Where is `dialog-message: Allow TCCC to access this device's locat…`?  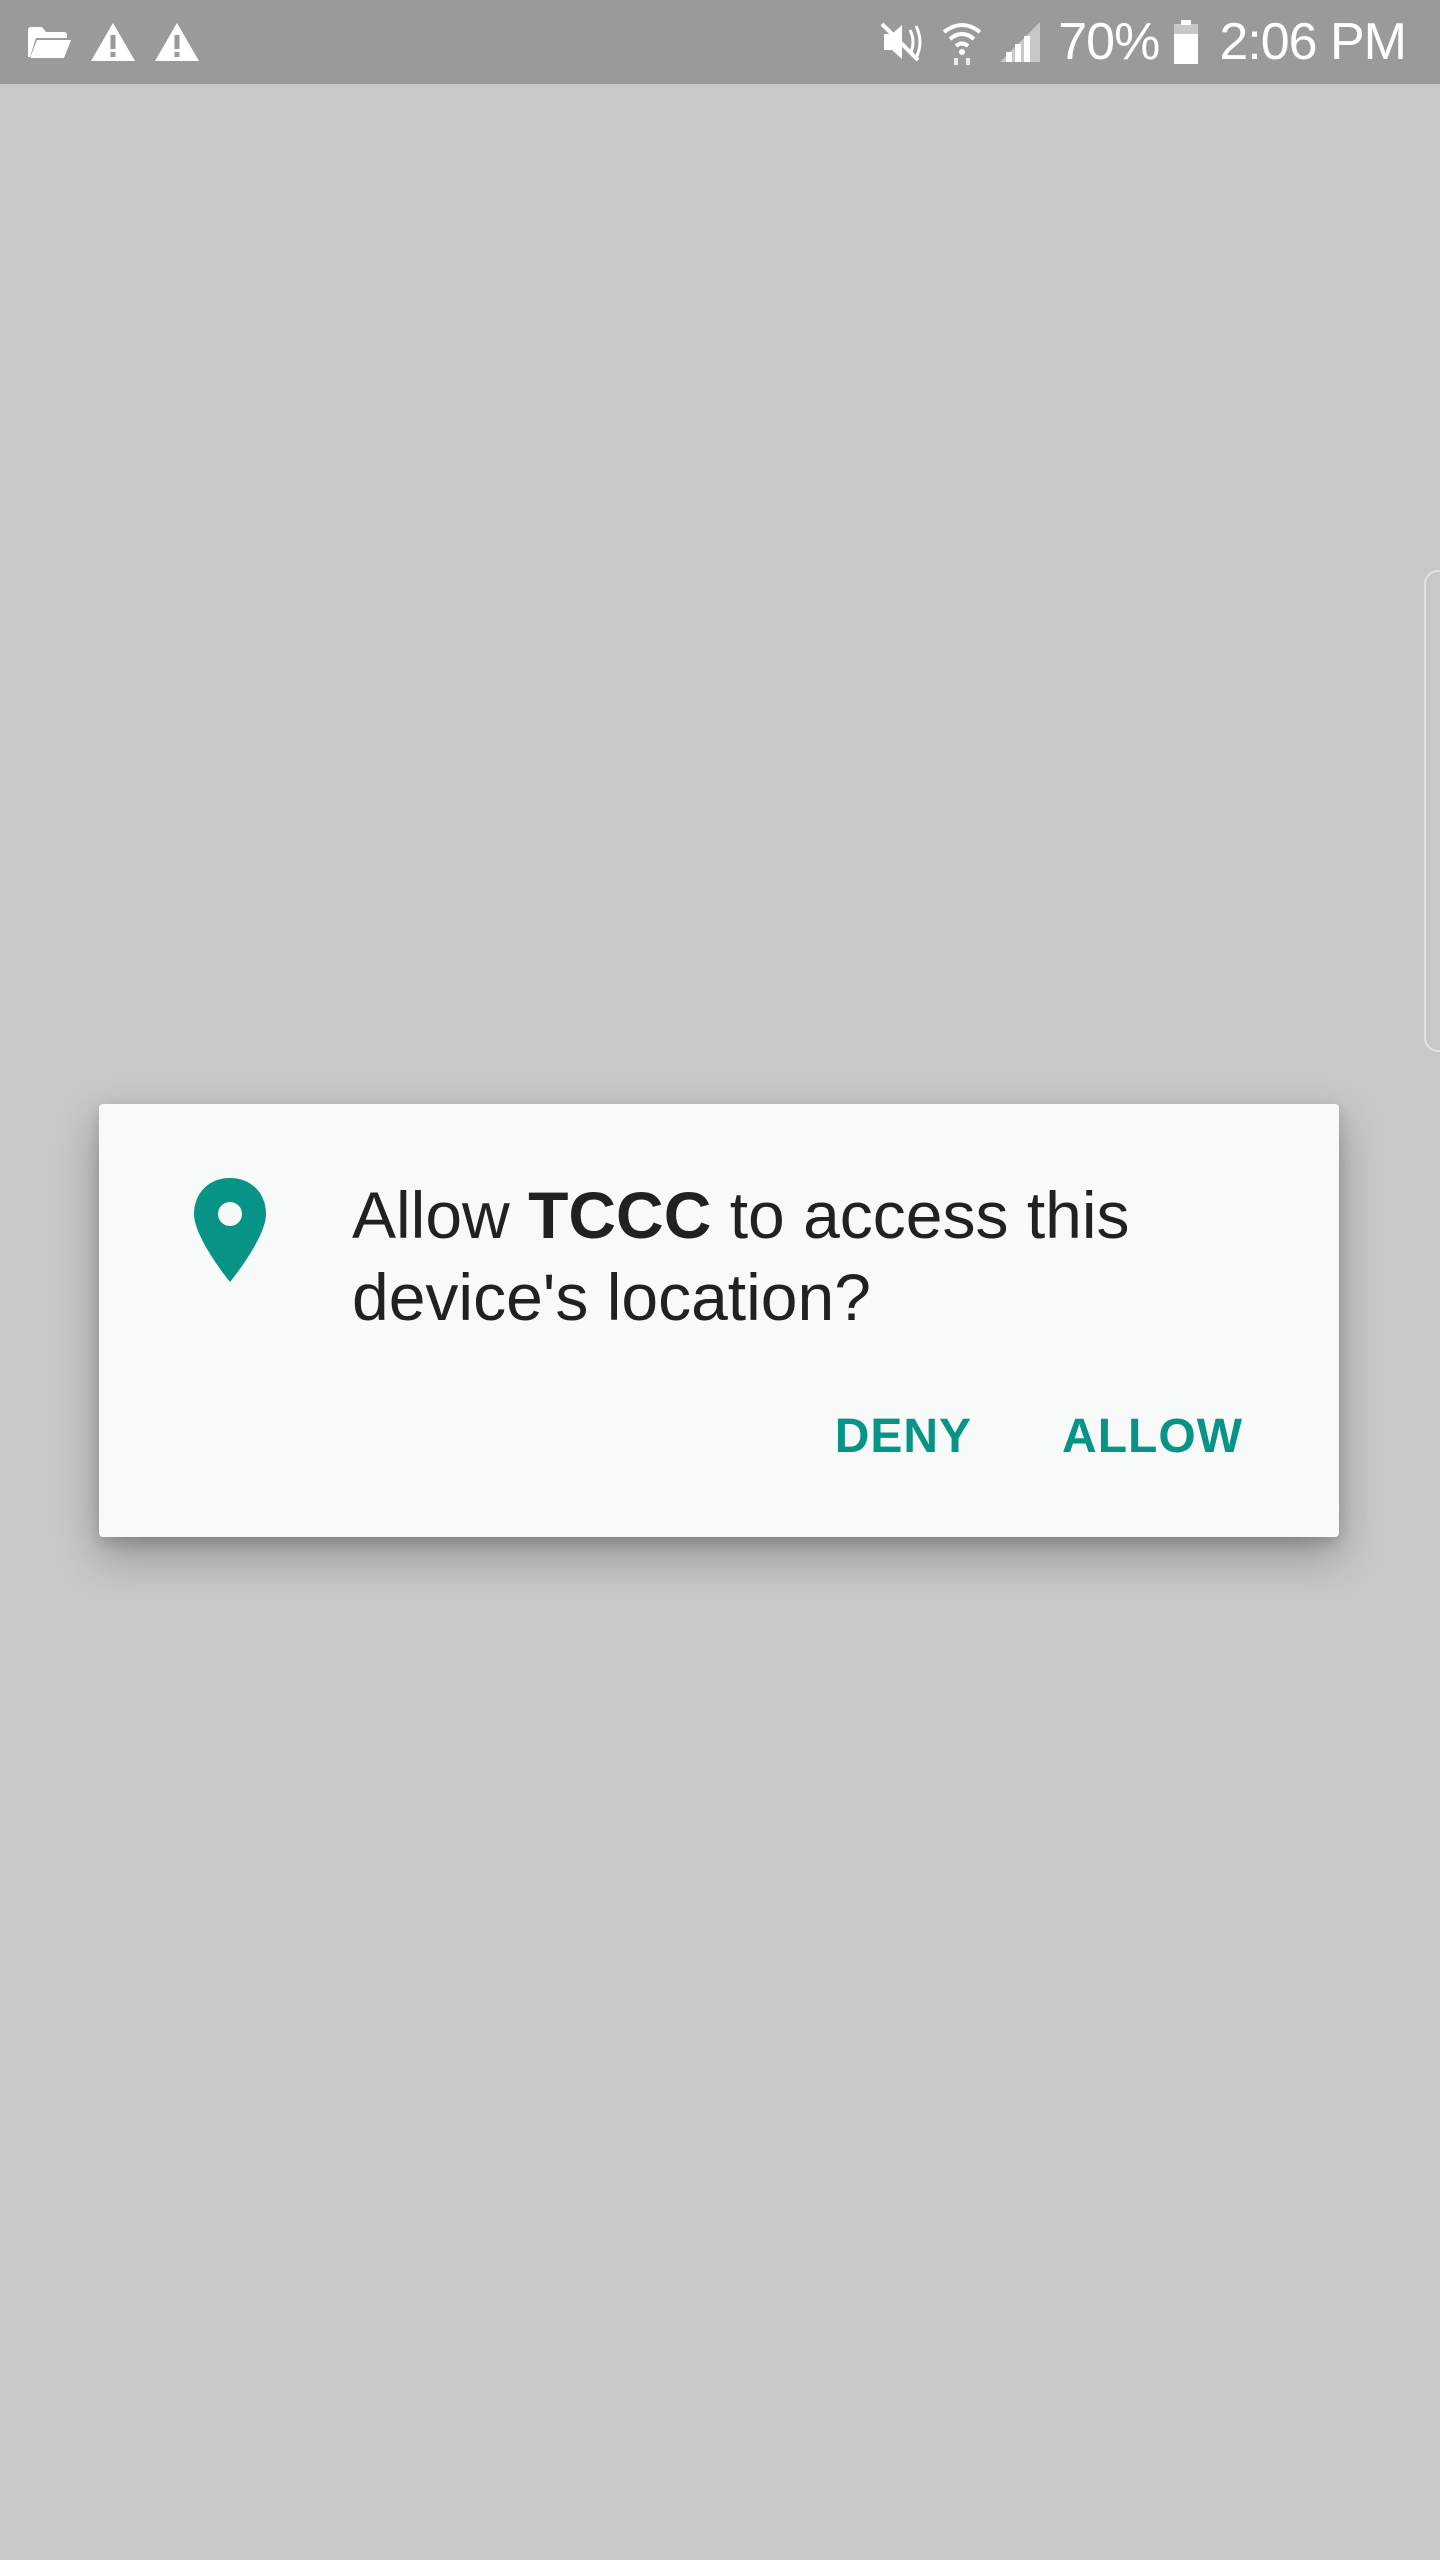
dialog-message: Allow TCCC to access this device's locat… is located at coordinates (817, 1256).